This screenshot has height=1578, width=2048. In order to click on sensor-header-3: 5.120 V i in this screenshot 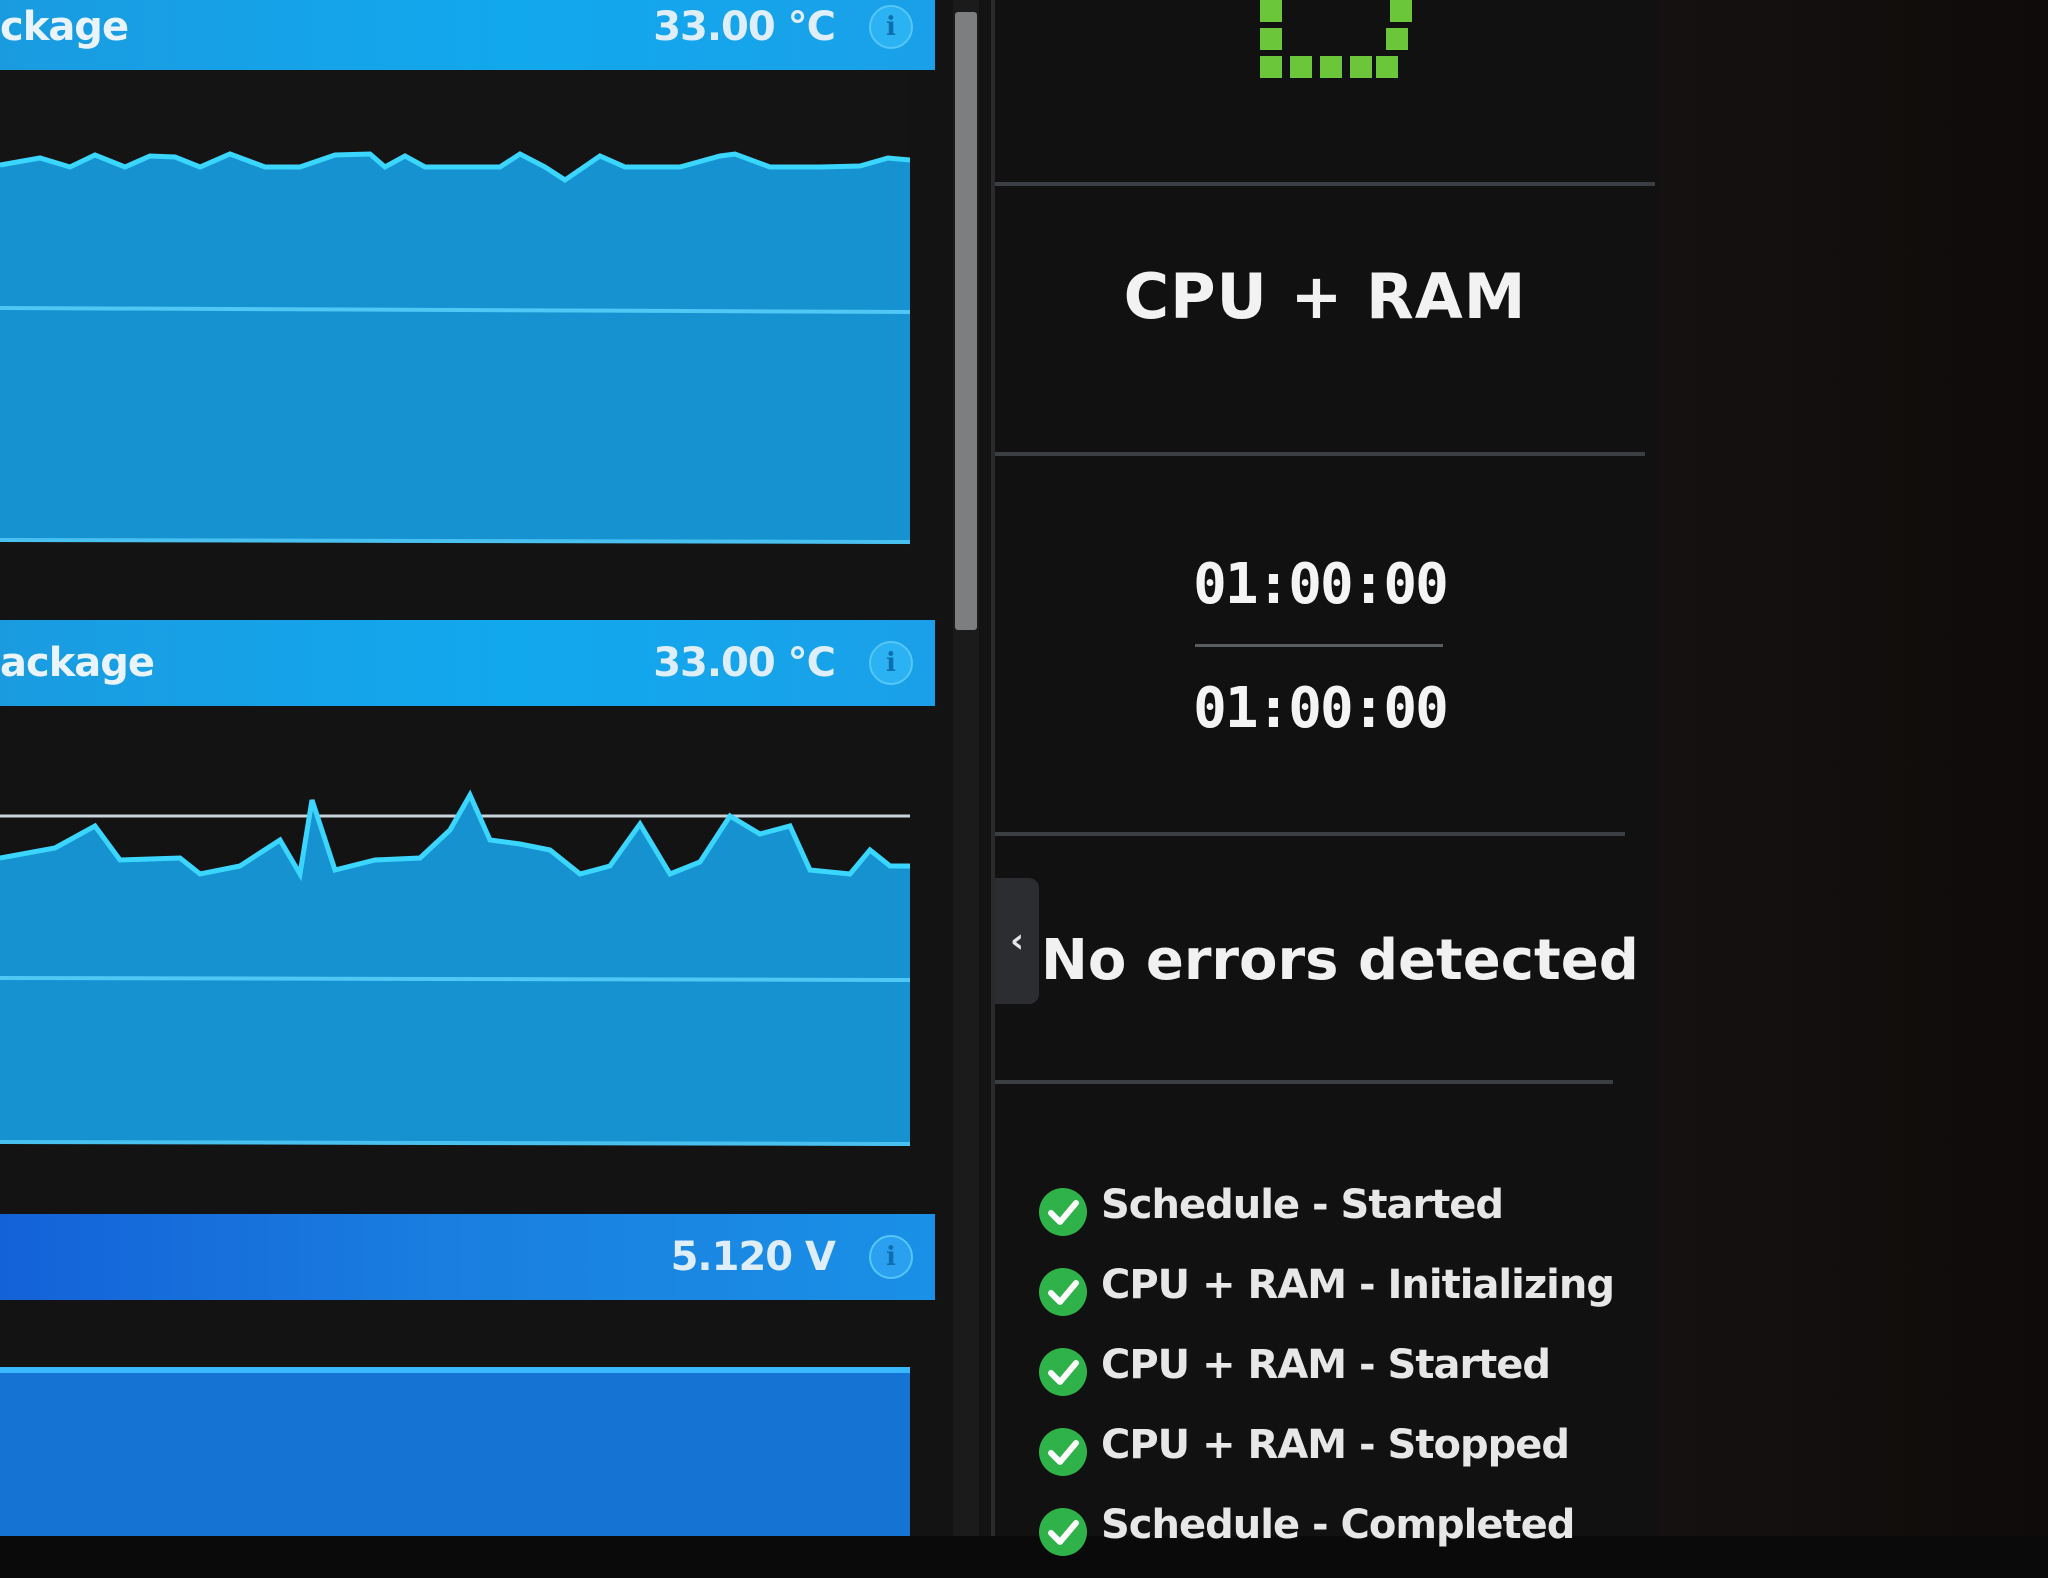, I will do `click(467, 1257)`.